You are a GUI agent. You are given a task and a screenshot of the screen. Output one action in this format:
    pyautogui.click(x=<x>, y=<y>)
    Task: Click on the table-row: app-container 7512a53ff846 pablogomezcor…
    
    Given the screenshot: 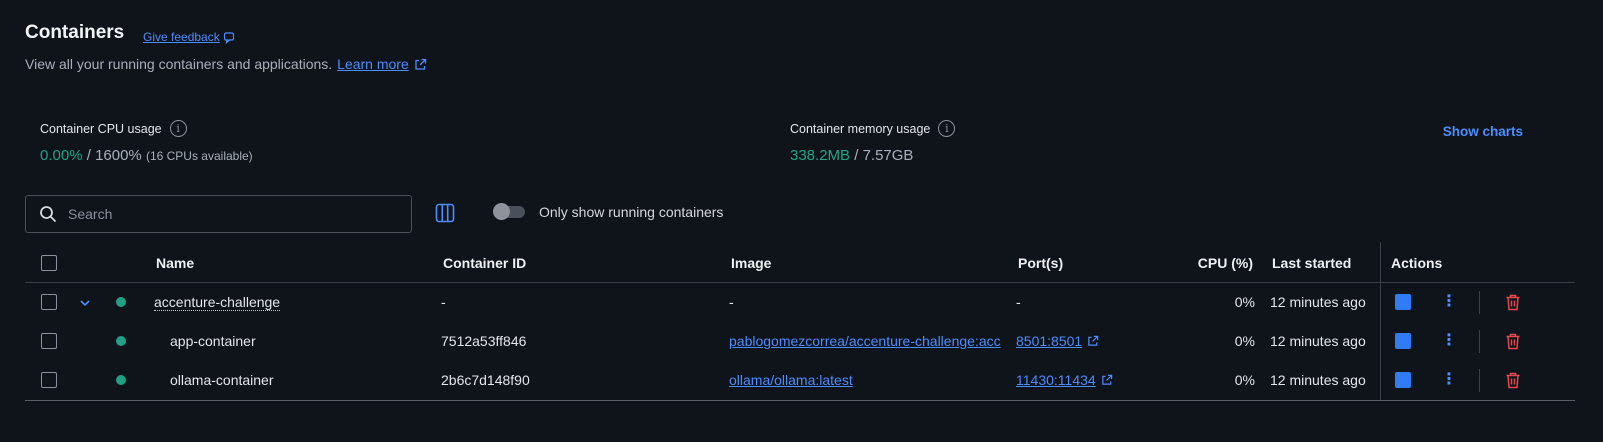 What is the action you would take?
    pyautogui.click(x=800, y=341)
    